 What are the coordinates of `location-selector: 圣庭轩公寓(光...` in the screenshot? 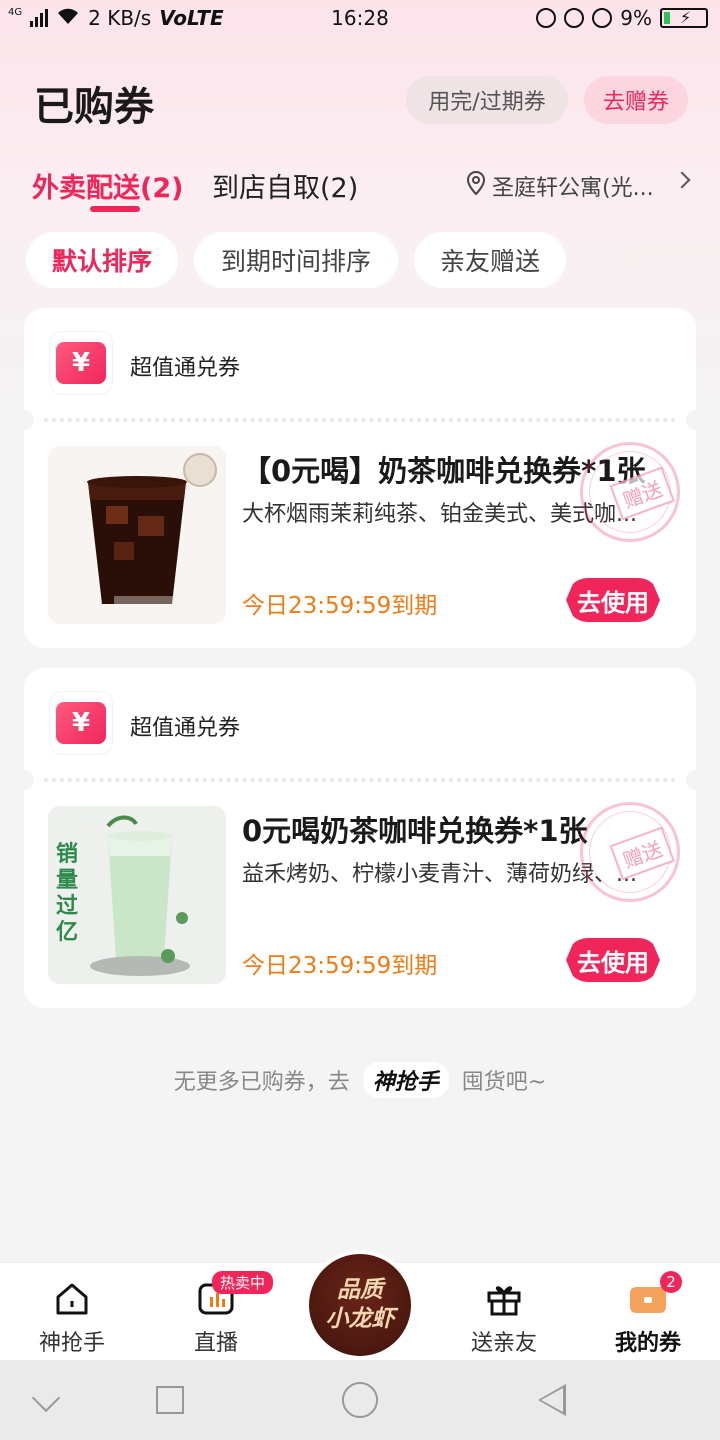 It's located at (560, 186).